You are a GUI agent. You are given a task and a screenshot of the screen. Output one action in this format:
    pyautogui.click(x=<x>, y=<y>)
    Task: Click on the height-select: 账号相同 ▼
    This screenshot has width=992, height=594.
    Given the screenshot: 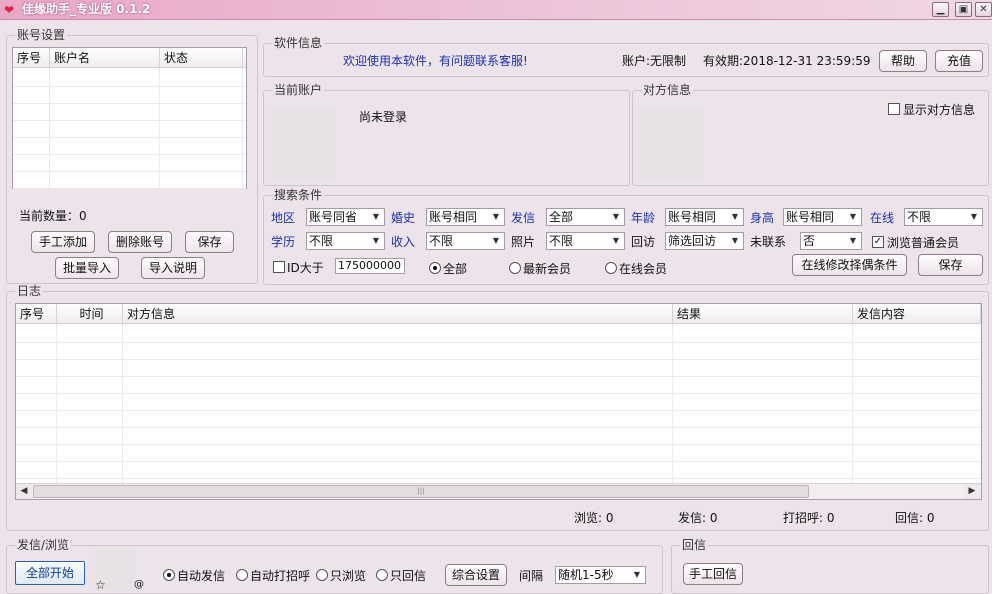 What is the action you would take?
    pyautogui.click(x=822, y=217)
    